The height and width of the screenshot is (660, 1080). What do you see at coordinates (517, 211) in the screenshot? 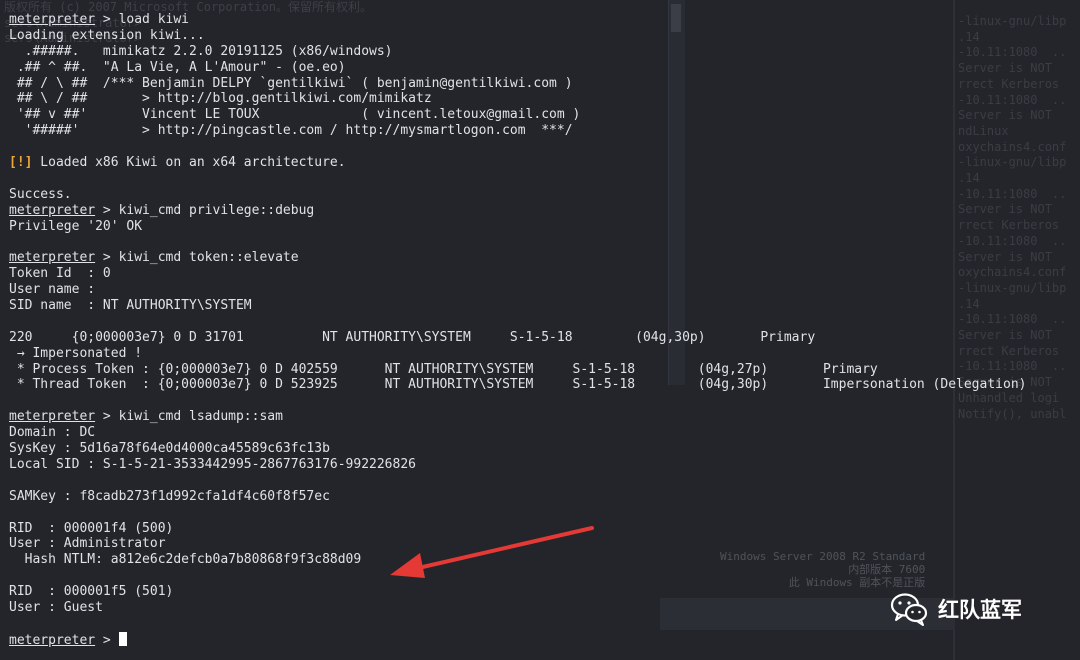
I see `terminal-line: meterpreter > kiwi_cmd privilege::debug` at bounding box center [517, 211].